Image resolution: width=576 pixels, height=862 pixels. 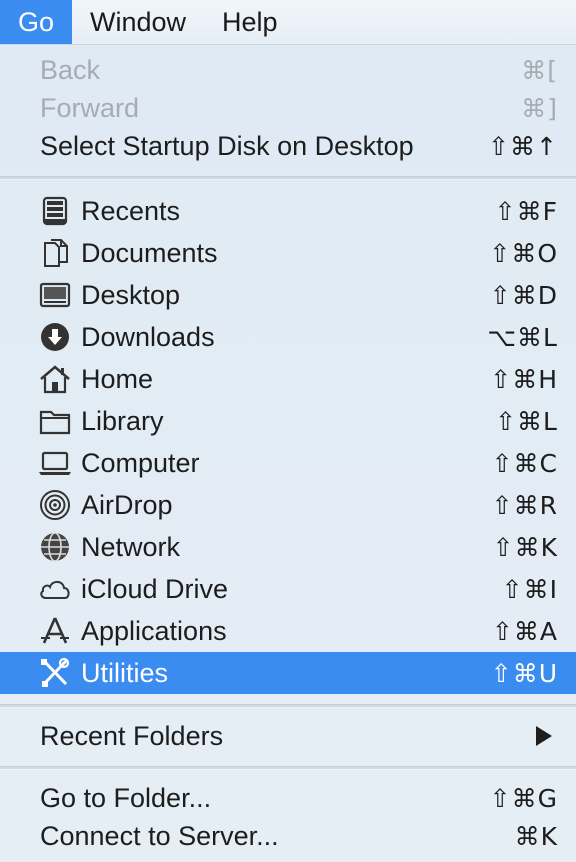 What do you see at coordinates (288, 673) in the screenshot?
I see `menu-item-utilities: Utilities ⇧⌘U` at bounding box center [288, 673].